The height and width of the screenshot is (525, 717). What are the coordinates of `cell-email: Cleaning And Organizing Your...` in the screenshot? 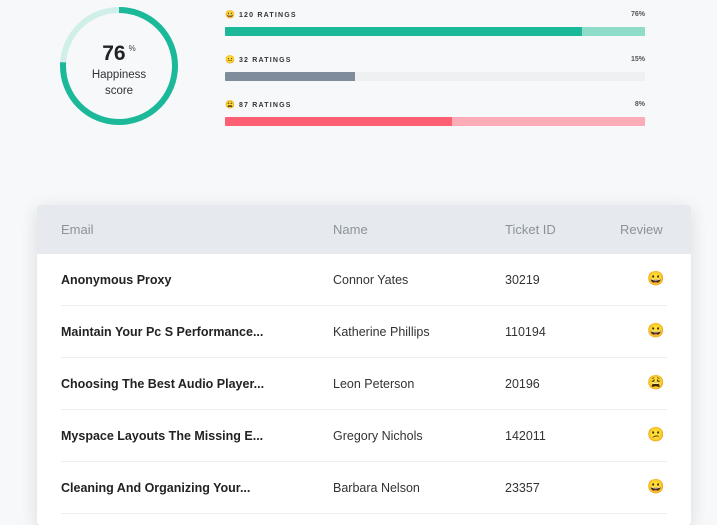 It's located at (156, 488).